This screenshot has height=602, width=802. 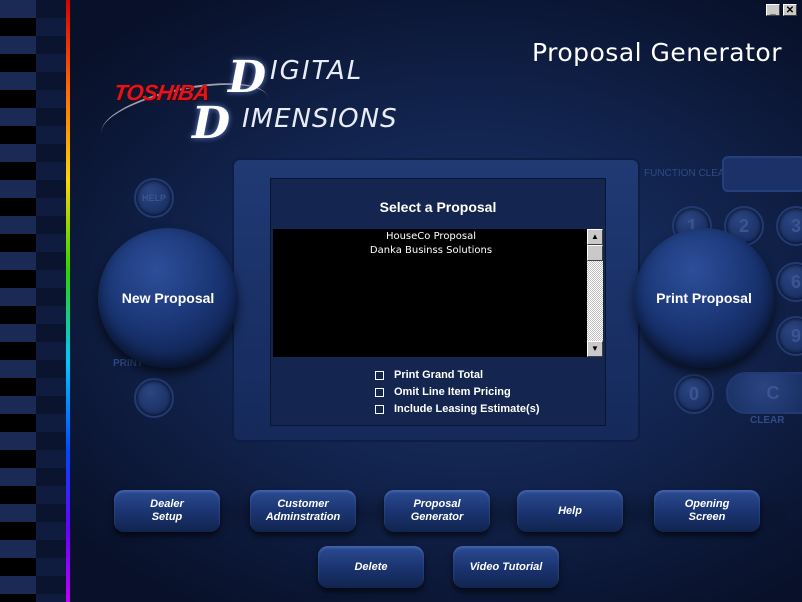 What do you see at coordinates (167, 511) in the screenshot?
I see `dealer-setup-button: Dealer Setup` at bounding box center [167, 511].